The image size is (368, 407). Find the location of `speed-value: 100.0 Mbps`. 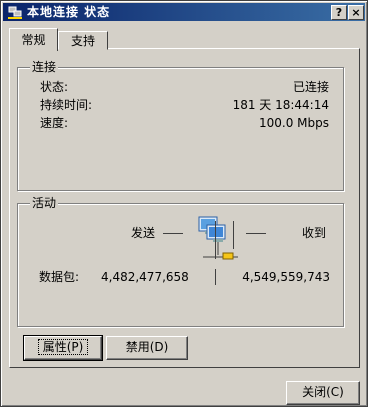

speed-value: 100.0 Mbps is located at coordinates (293, 123).